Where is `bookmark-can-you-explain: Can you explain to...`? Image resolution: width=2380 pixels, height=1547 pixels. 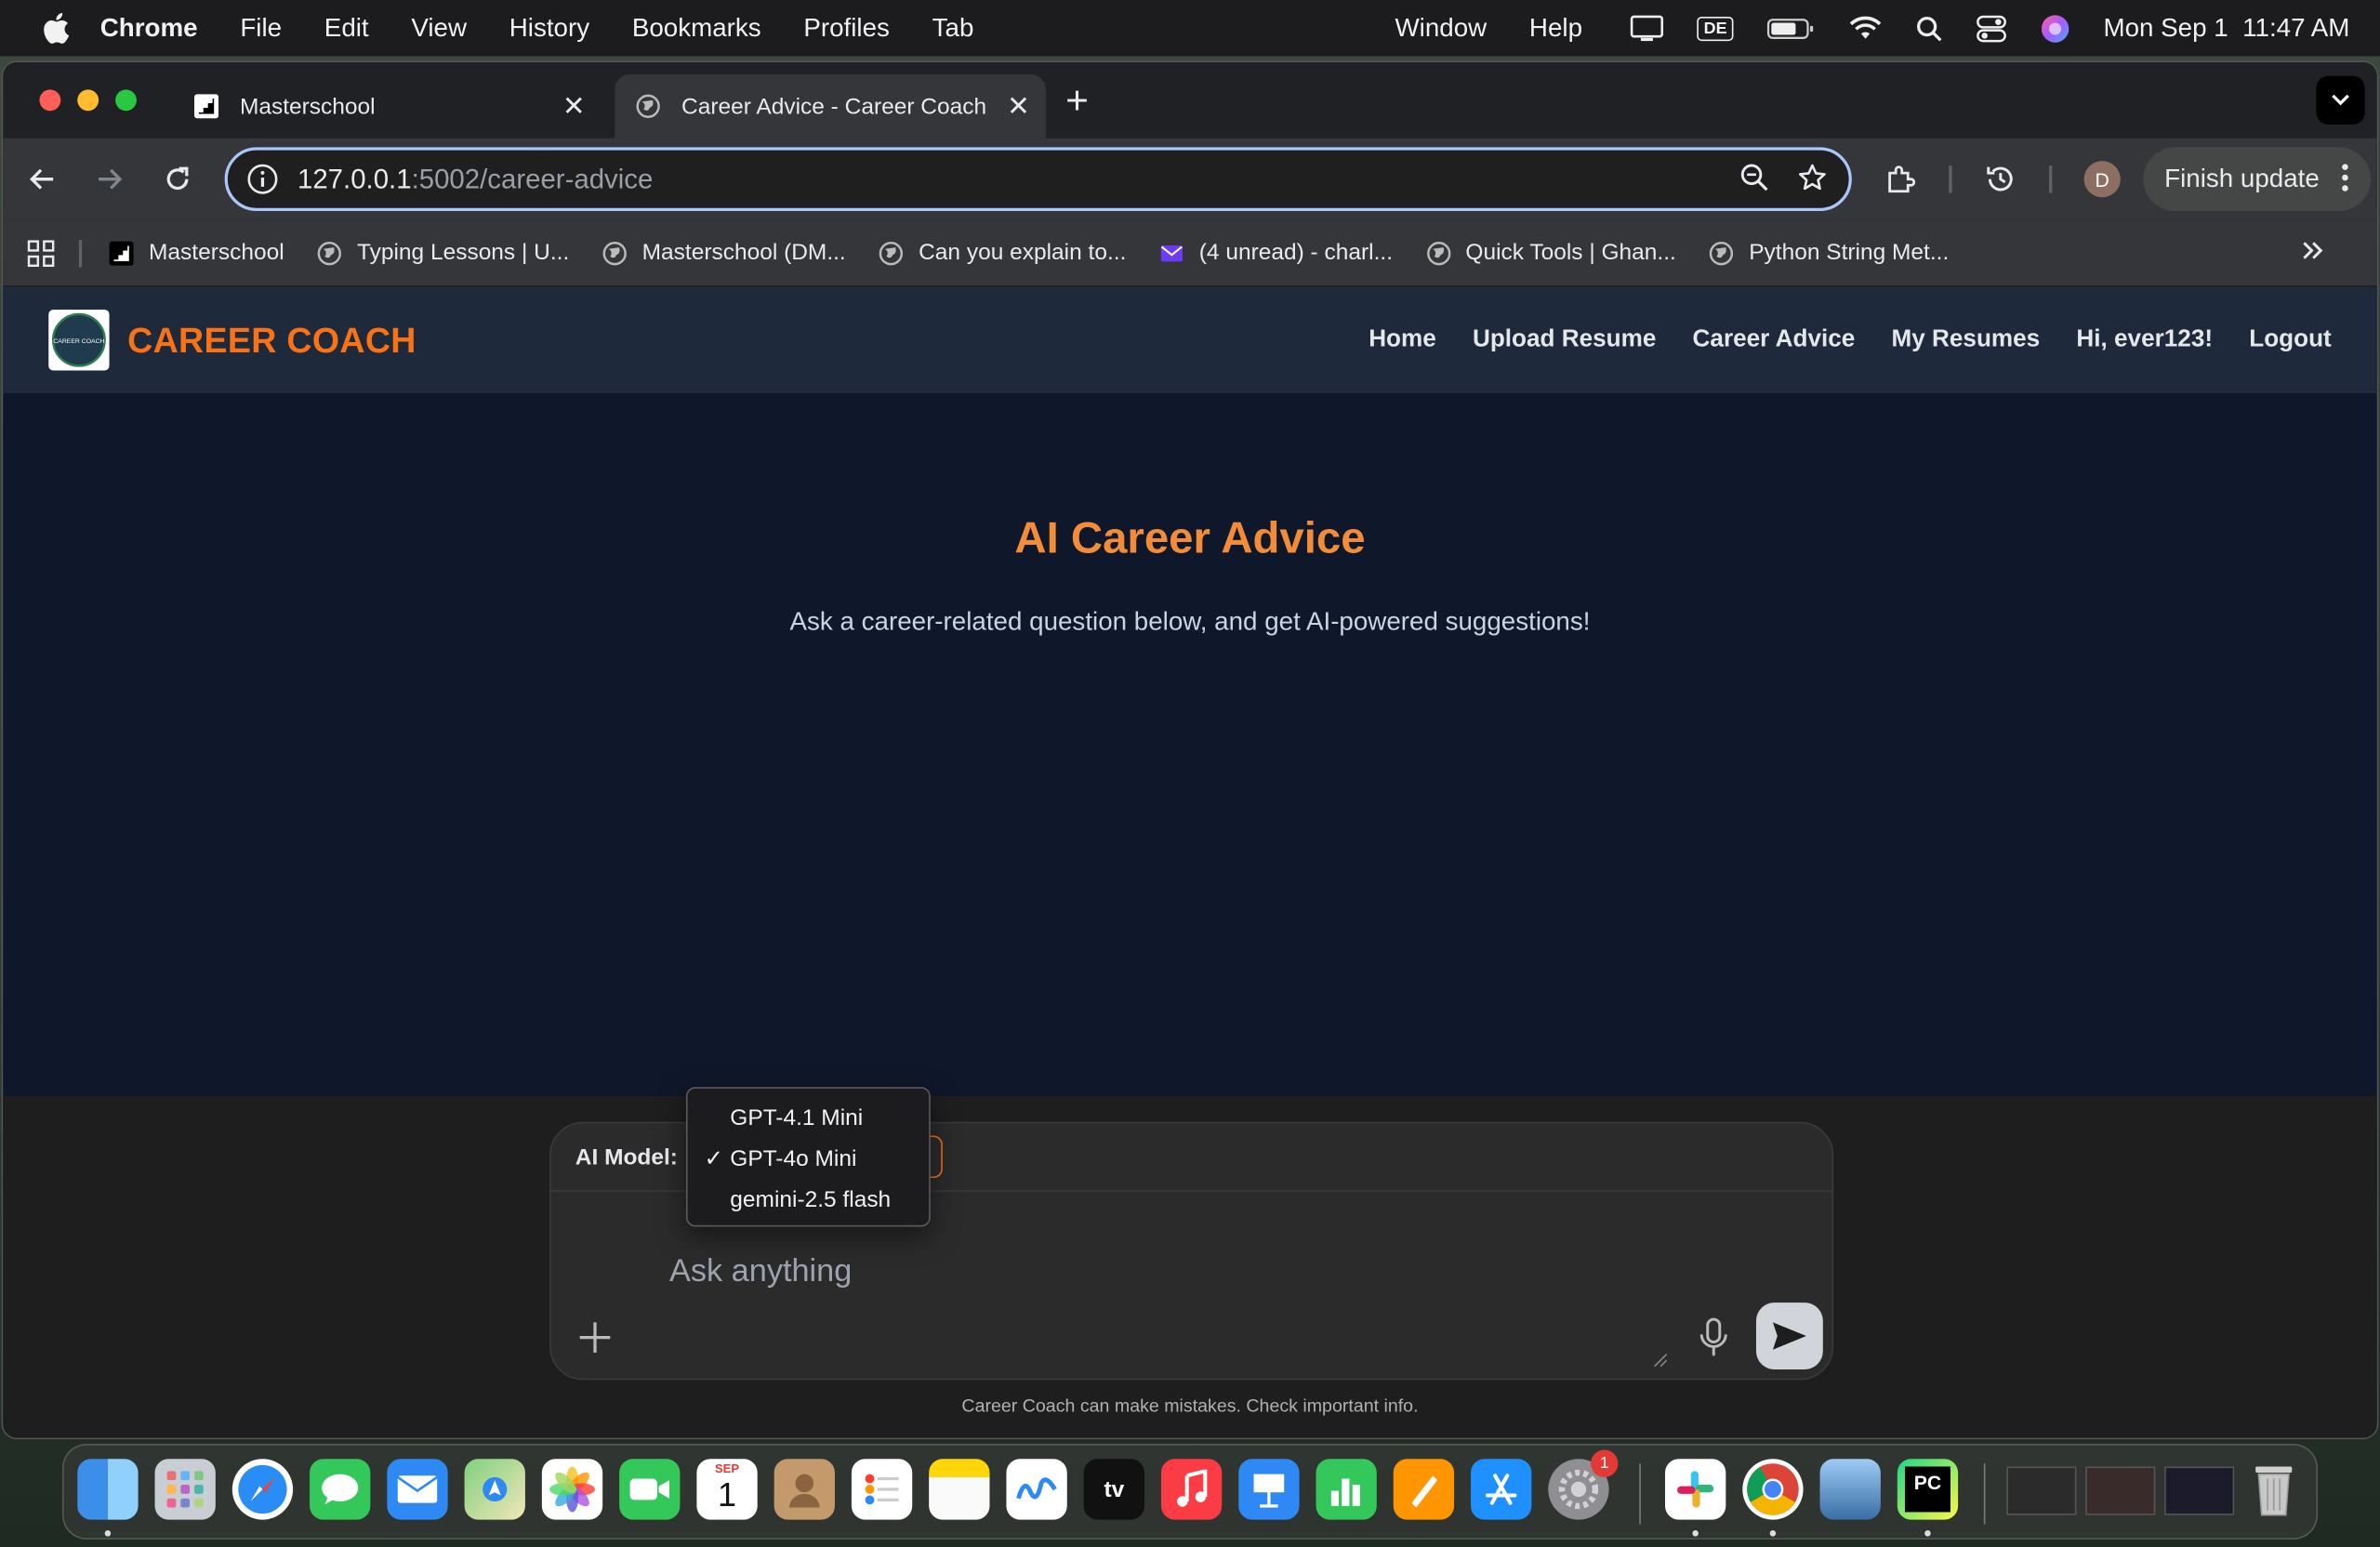 bookmark-can-you-explain: Can you explain to... is located at coordinates (1002, 253).